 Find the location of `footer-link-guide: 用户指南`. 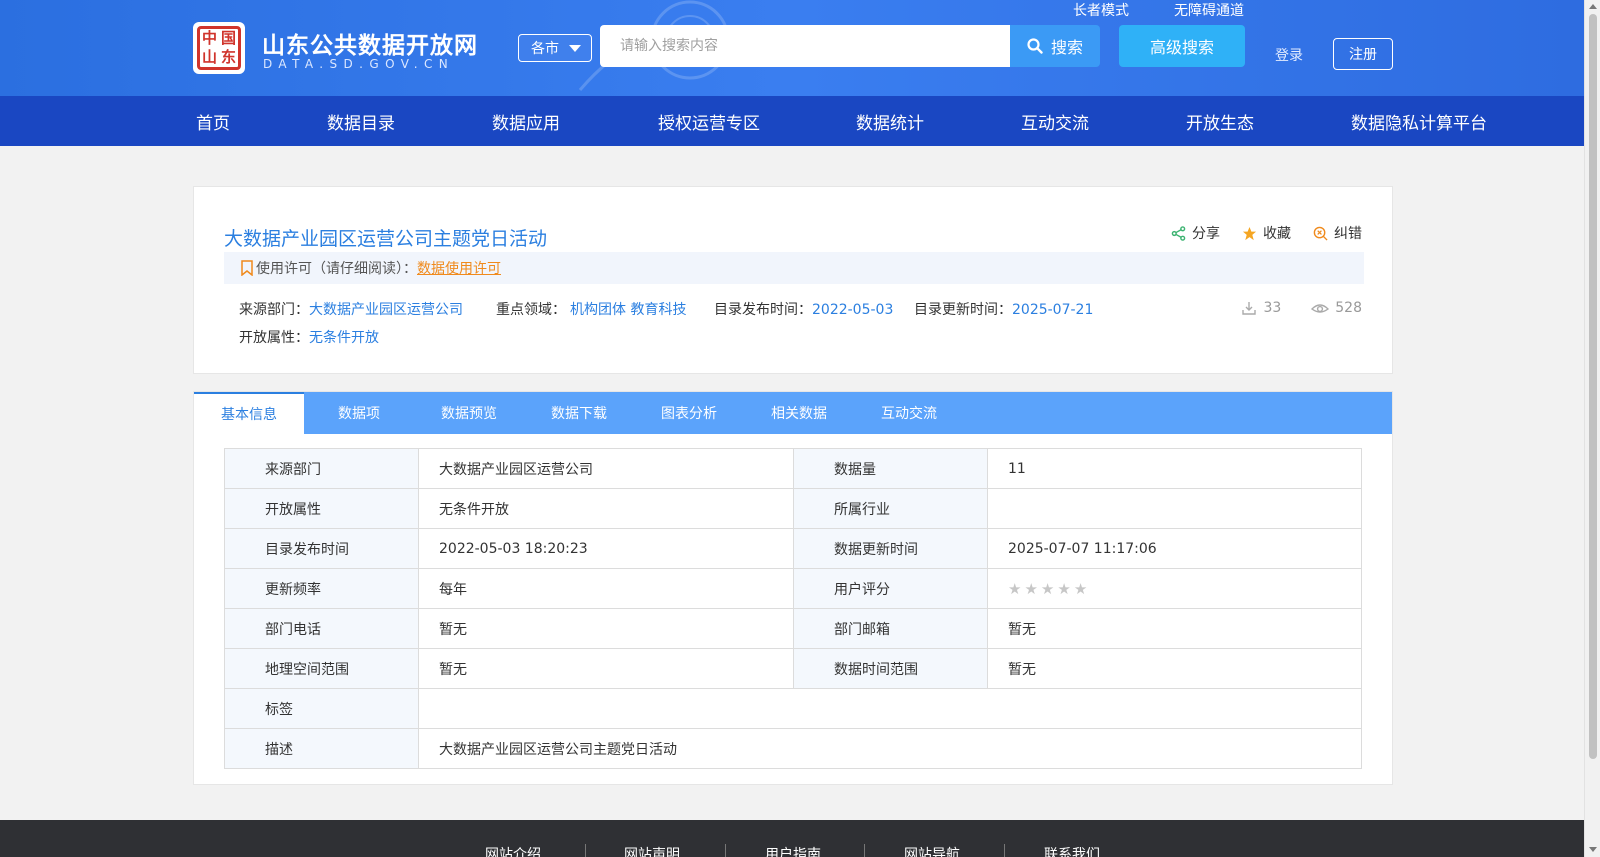

footer-link-guide: 用户指南 is located at coordinates (793, 850).